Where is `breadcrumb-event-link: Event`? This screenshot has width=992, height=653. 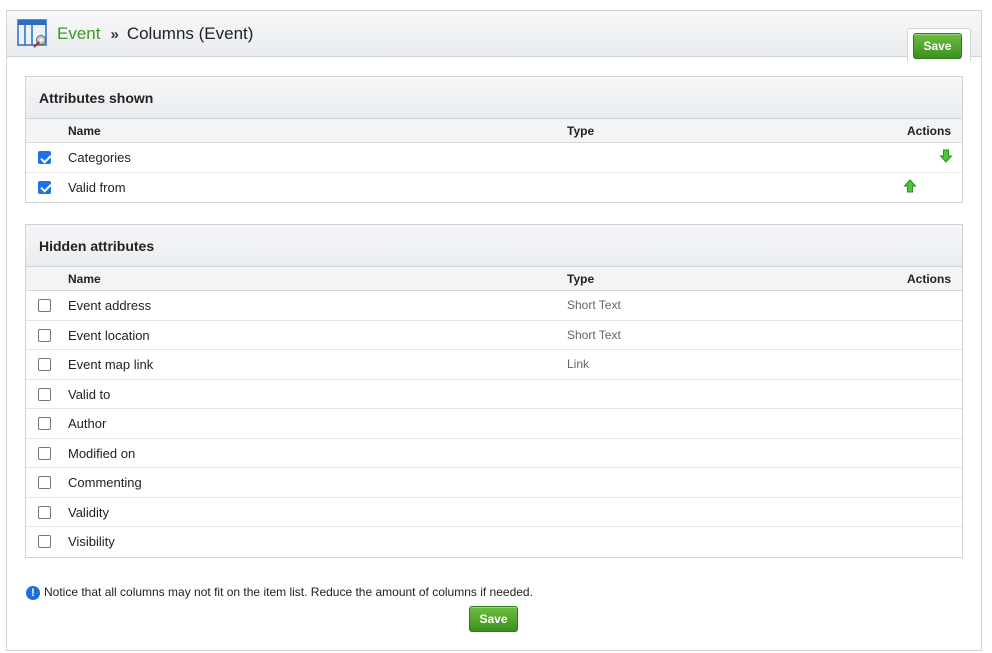 breadcrumb-event-link: Event is located at coordinates (78, 33).